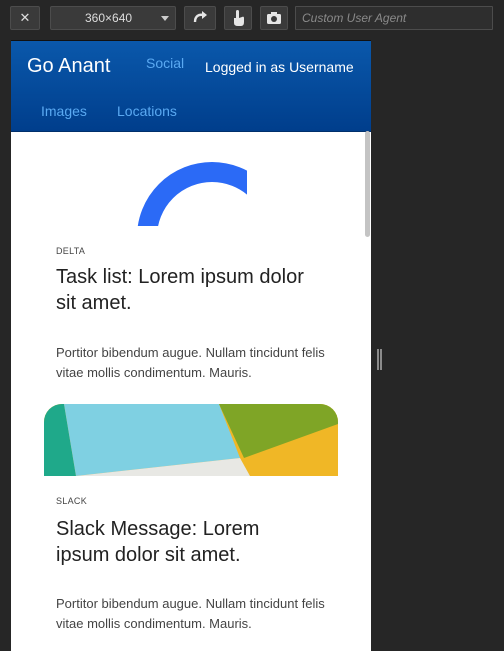 The width and height of the screenshot is (504, 651). I want to click on card-tag: DELTA, so click(71, 251).